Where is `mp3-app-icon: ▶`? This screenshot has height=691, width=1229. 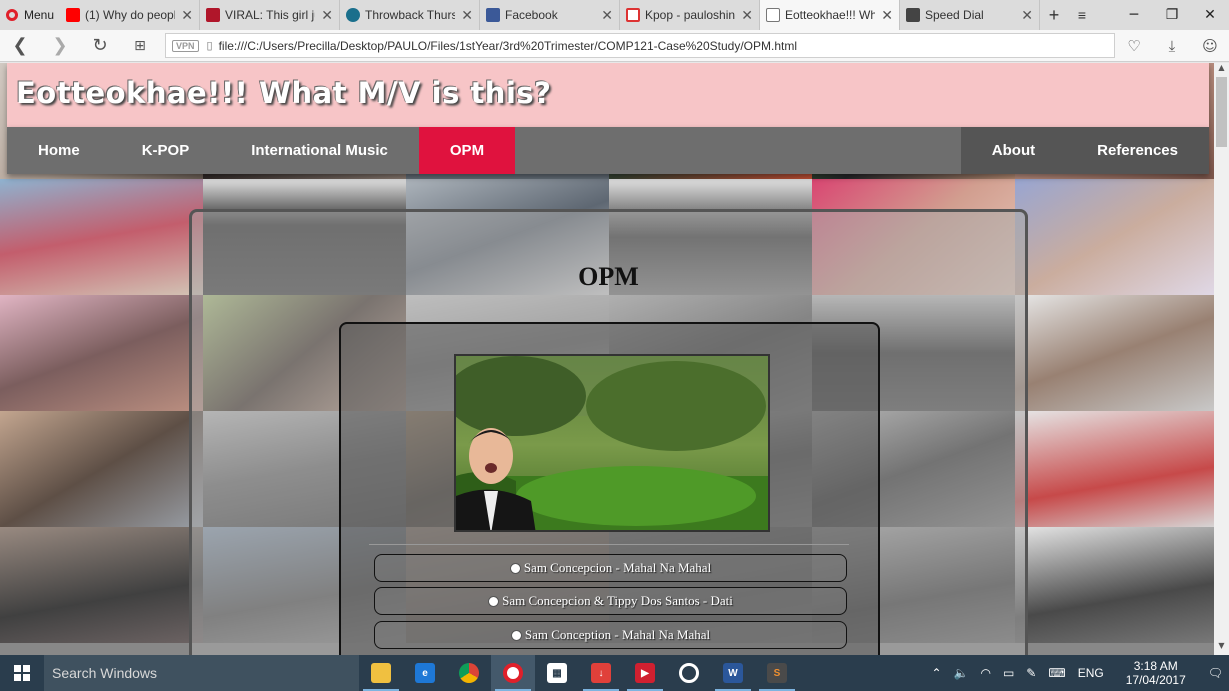
mp3-app-icon: ▶ is located at coordinates (645, 673).